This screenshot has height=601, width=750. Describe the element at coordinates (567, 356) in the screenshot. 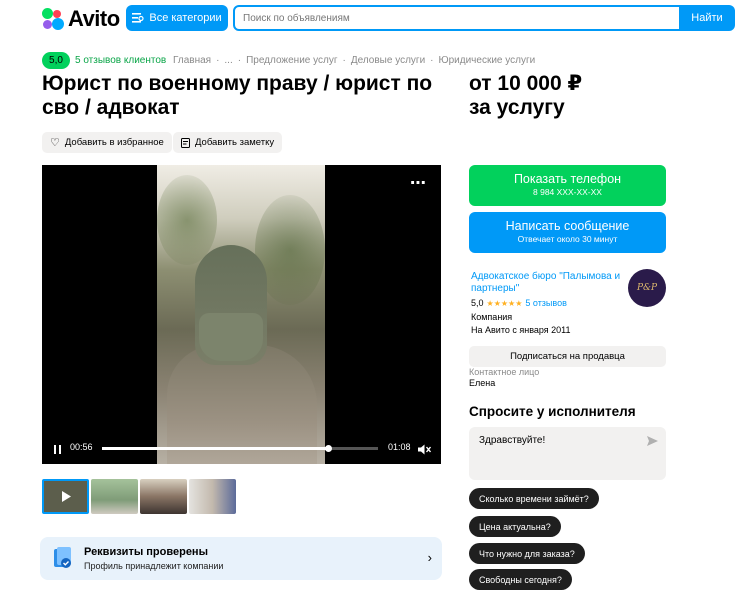

I see `subscribe-seller-button: Подписаться на продавца` at that location.